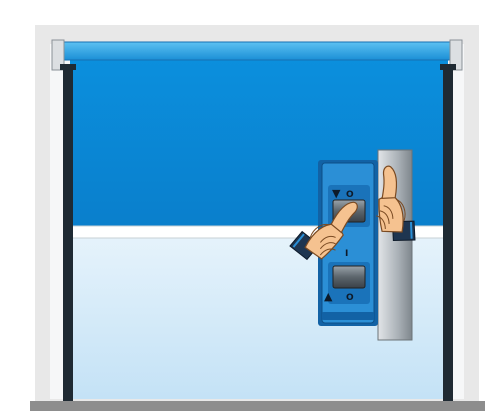 This screenshot has height=411, width=485. Describe the element at coordinates (448, 235) in the screenshot. I see `side-post-right` at that location.